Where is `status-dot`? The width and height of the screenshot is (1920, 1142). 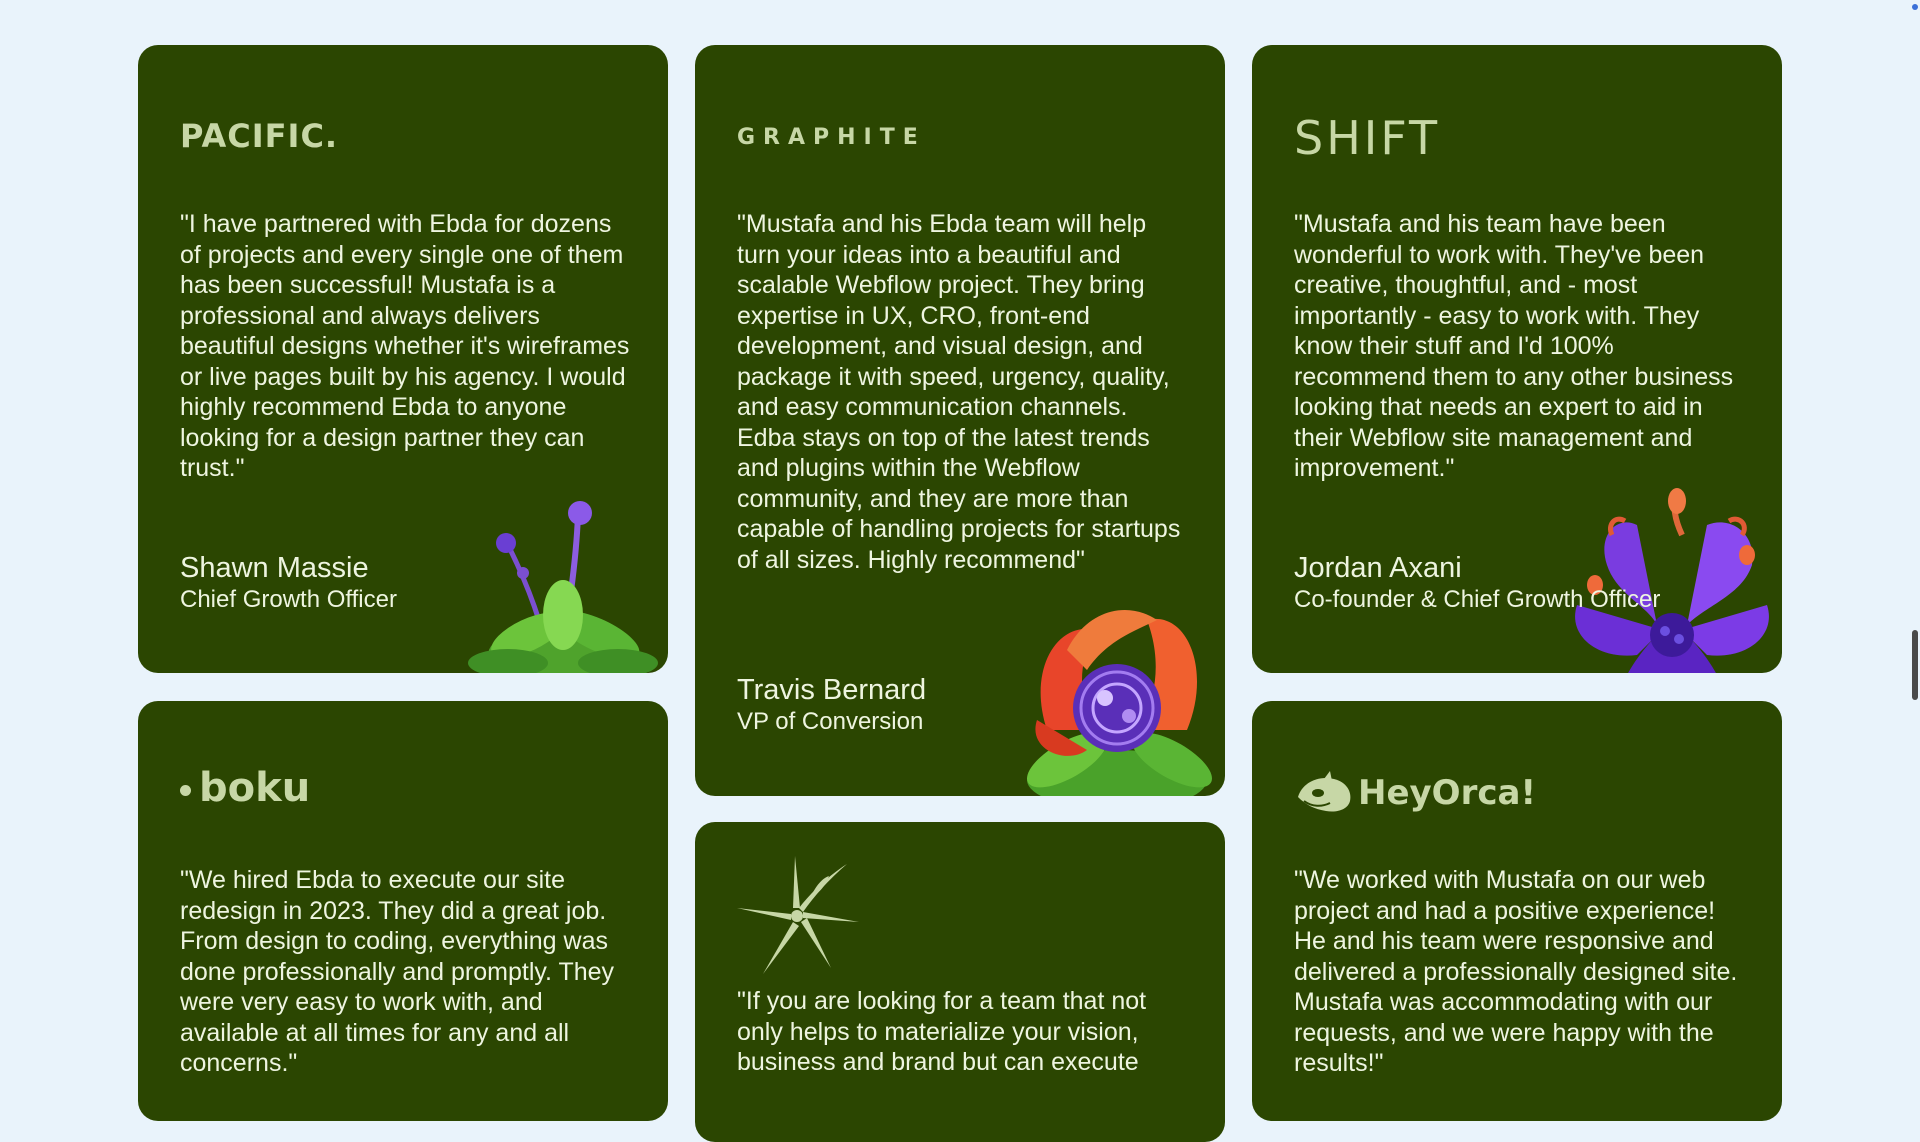
status-dot is located at coordinates (1915, 7).